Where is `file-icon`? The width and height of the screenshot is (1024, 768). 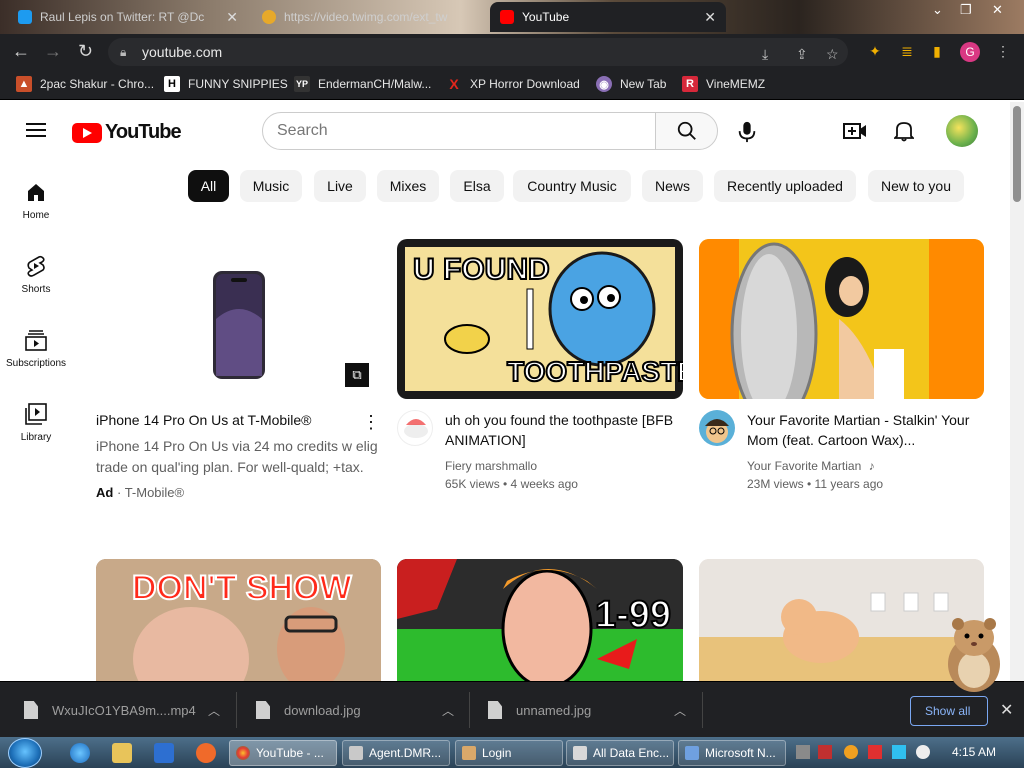
file-icon is located at coordinates (495, 710).